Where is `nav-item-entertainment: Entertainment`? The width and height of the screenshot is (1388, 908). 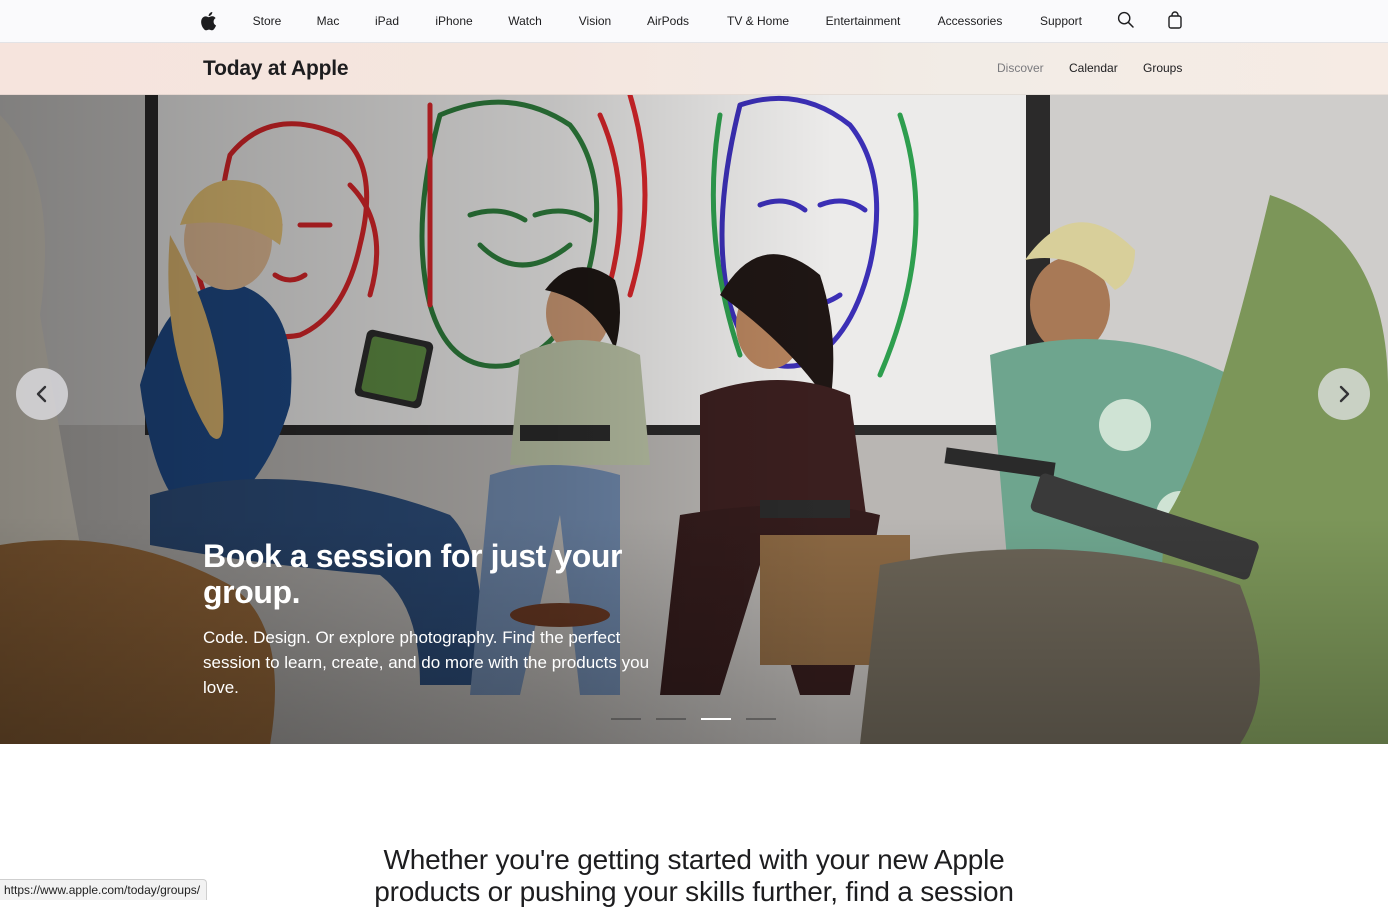
nav-item-entertainment: Entertainment is located at coordinates (863, 21).